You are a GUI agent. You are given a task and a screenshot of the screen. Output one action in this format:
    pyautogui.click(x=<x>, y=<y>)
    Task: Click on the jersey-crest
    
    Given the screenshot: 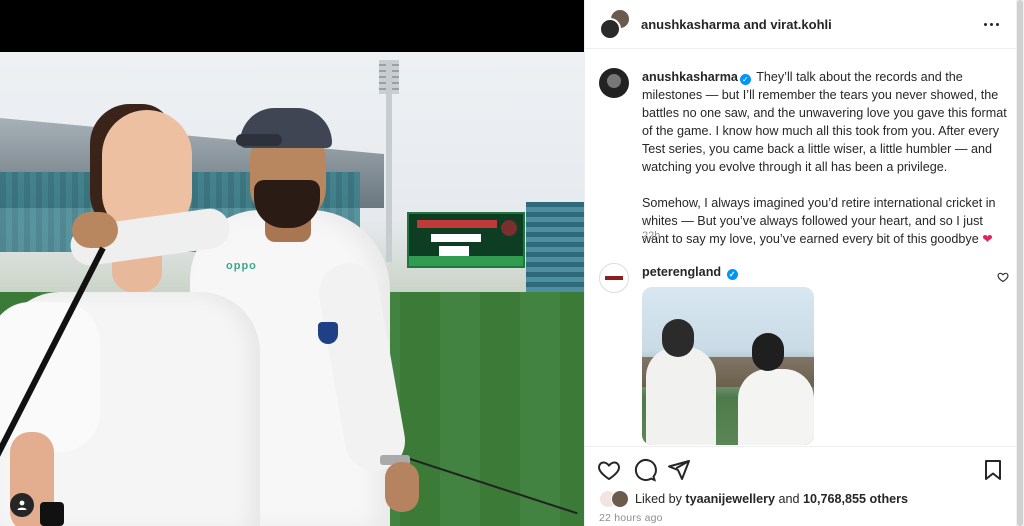 What is the action you would take?
    pyautogui.click(x=328, y=333)
    